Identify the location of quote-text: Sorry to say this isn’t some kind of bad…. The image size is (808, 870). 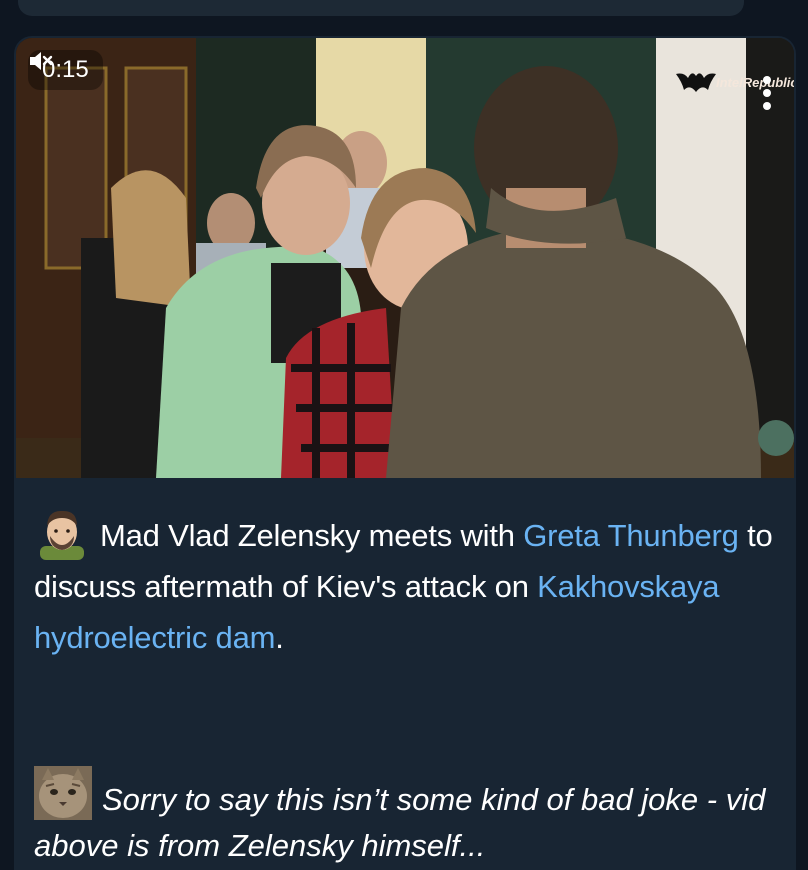
(409, 817).